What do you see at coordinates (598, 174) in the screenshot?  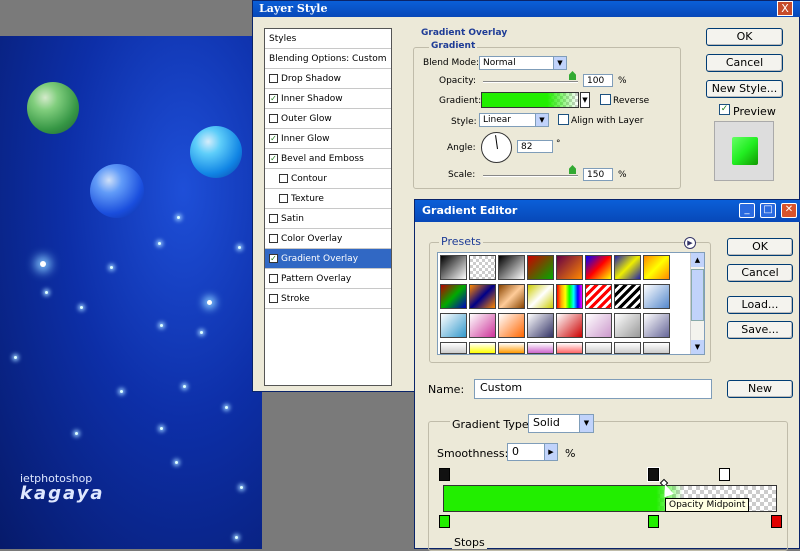 I see `scale-input: 150` at bounding box center [598, 174].